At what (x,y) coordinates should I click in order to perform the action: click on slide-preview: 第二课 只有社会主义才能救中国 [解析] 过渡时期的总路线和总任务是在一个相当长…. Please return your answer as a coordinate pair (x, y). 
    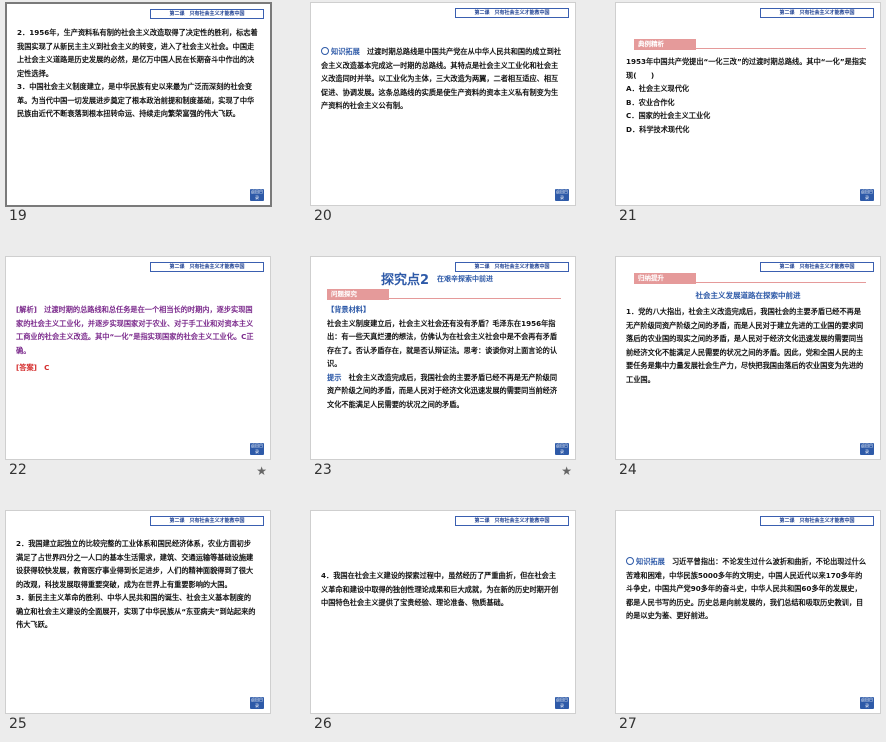
    Looking at the image, I should click on (138, 358).